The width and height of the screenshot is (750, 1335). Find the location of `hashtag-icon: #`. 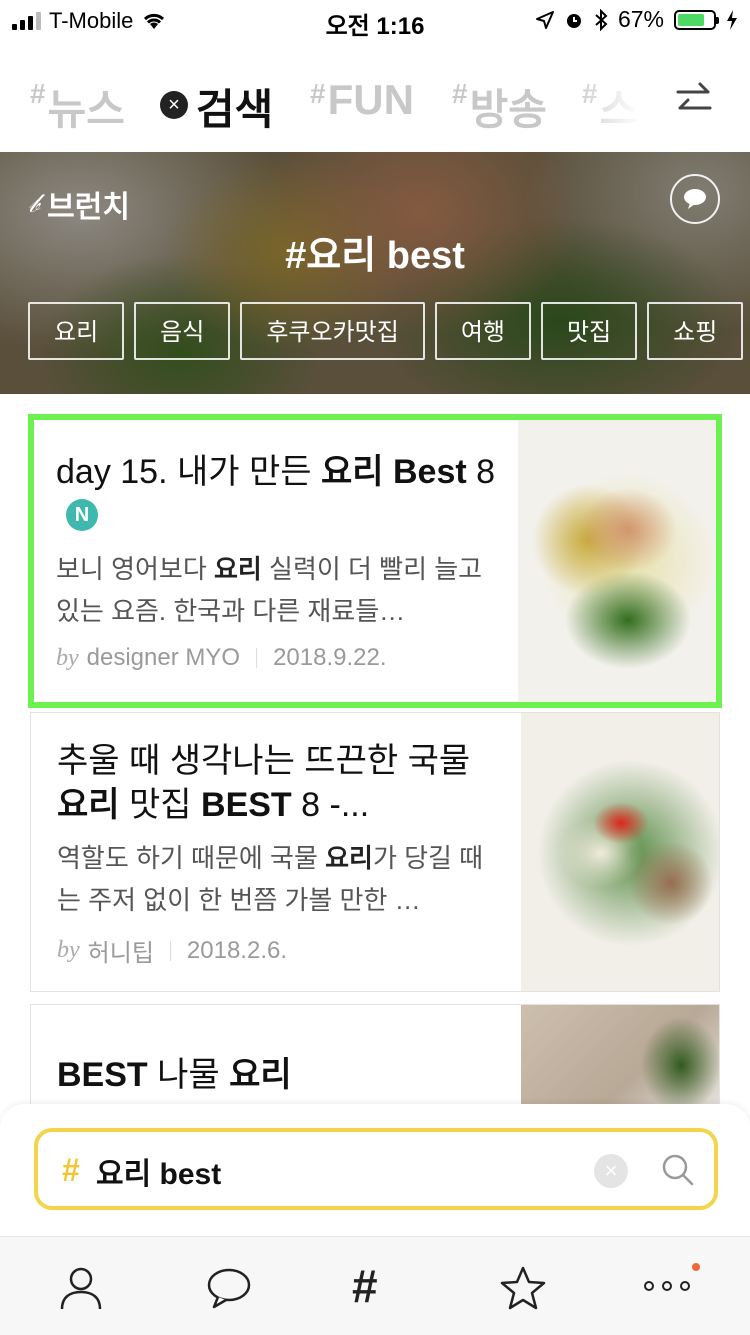

hashtag-icon: # is located at coordinates (365, 1286).